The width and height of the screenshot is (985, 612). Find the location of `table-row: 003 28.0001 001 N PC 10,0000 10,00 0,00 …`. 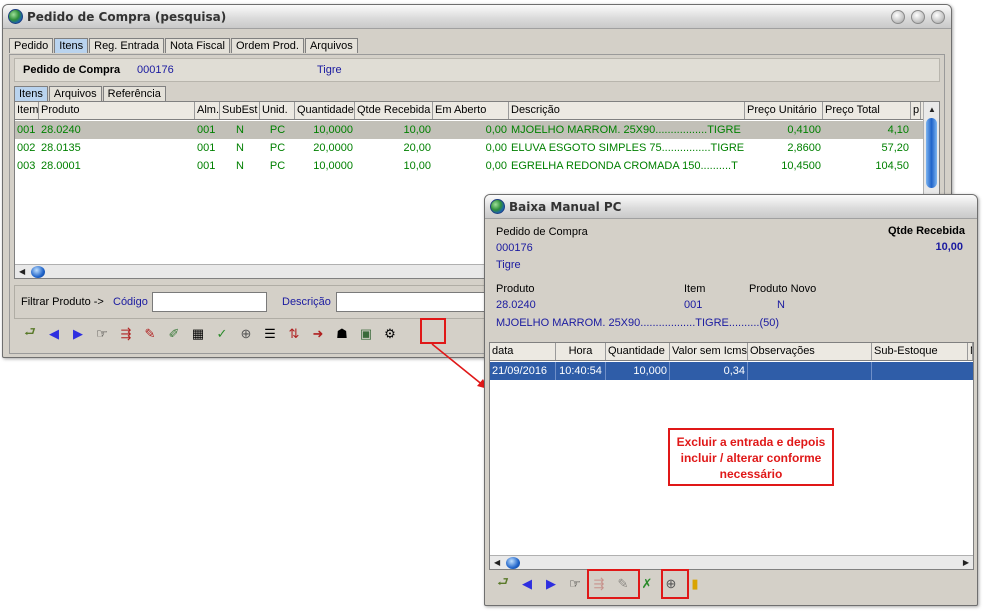

table-row: 003 28.0001 001 N PC 10,0000 10,00 0,00 … is located at coordinates (469, 166).